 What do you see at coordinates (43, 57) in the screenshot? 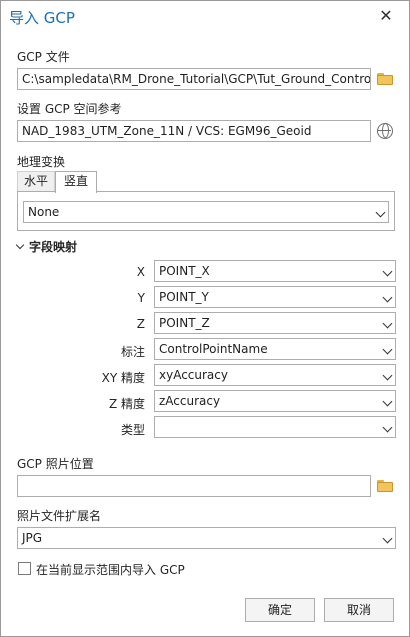
I see `gcp-file-label: GCP 文件` at bounding box center [43, 57].